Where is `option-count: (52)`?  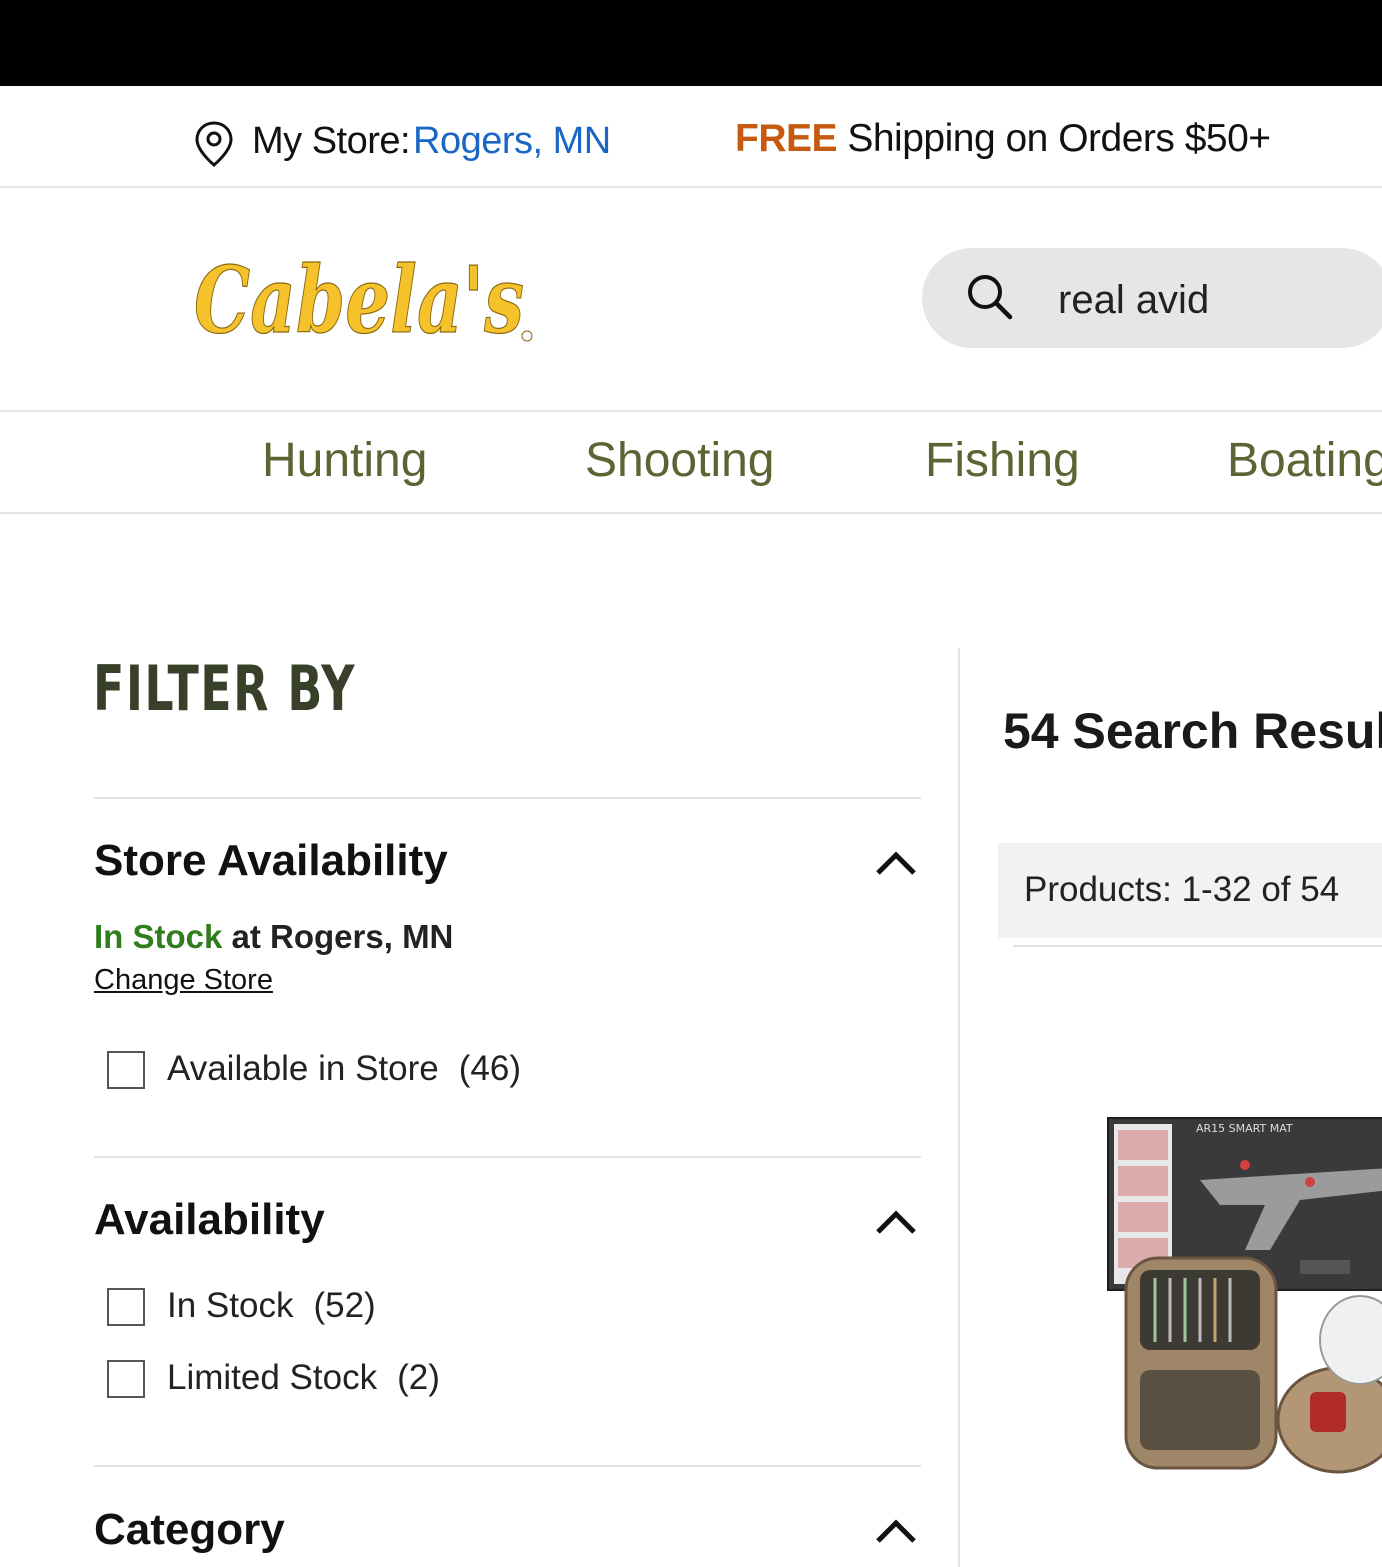
option-count: (52) is located at coordinates (344, 1305).